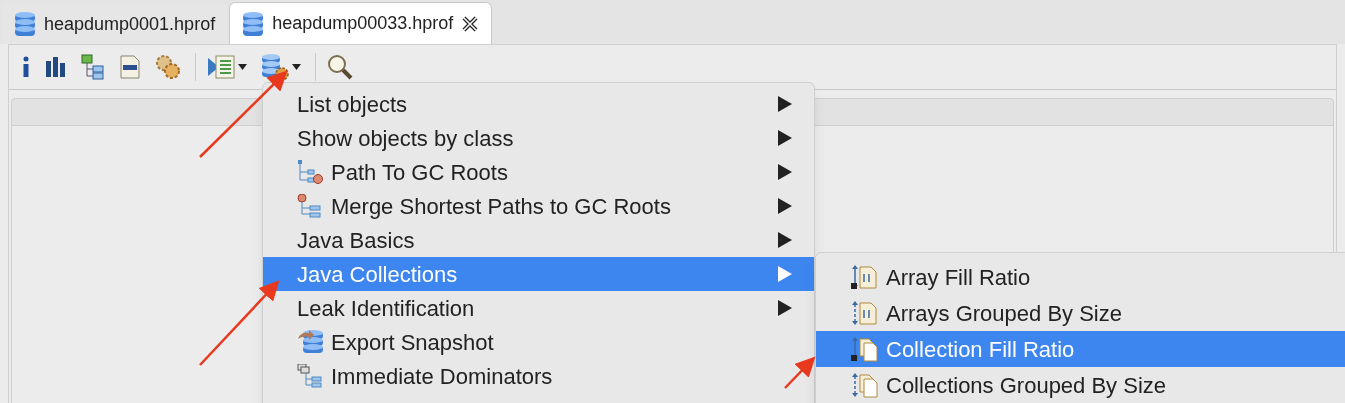 Image resolution: width=1345 pixels, height=403 pixels. Describe the element at coordinates (538, 342) in the screenshot. I see `menu-item: Export Snapshot` at that location.